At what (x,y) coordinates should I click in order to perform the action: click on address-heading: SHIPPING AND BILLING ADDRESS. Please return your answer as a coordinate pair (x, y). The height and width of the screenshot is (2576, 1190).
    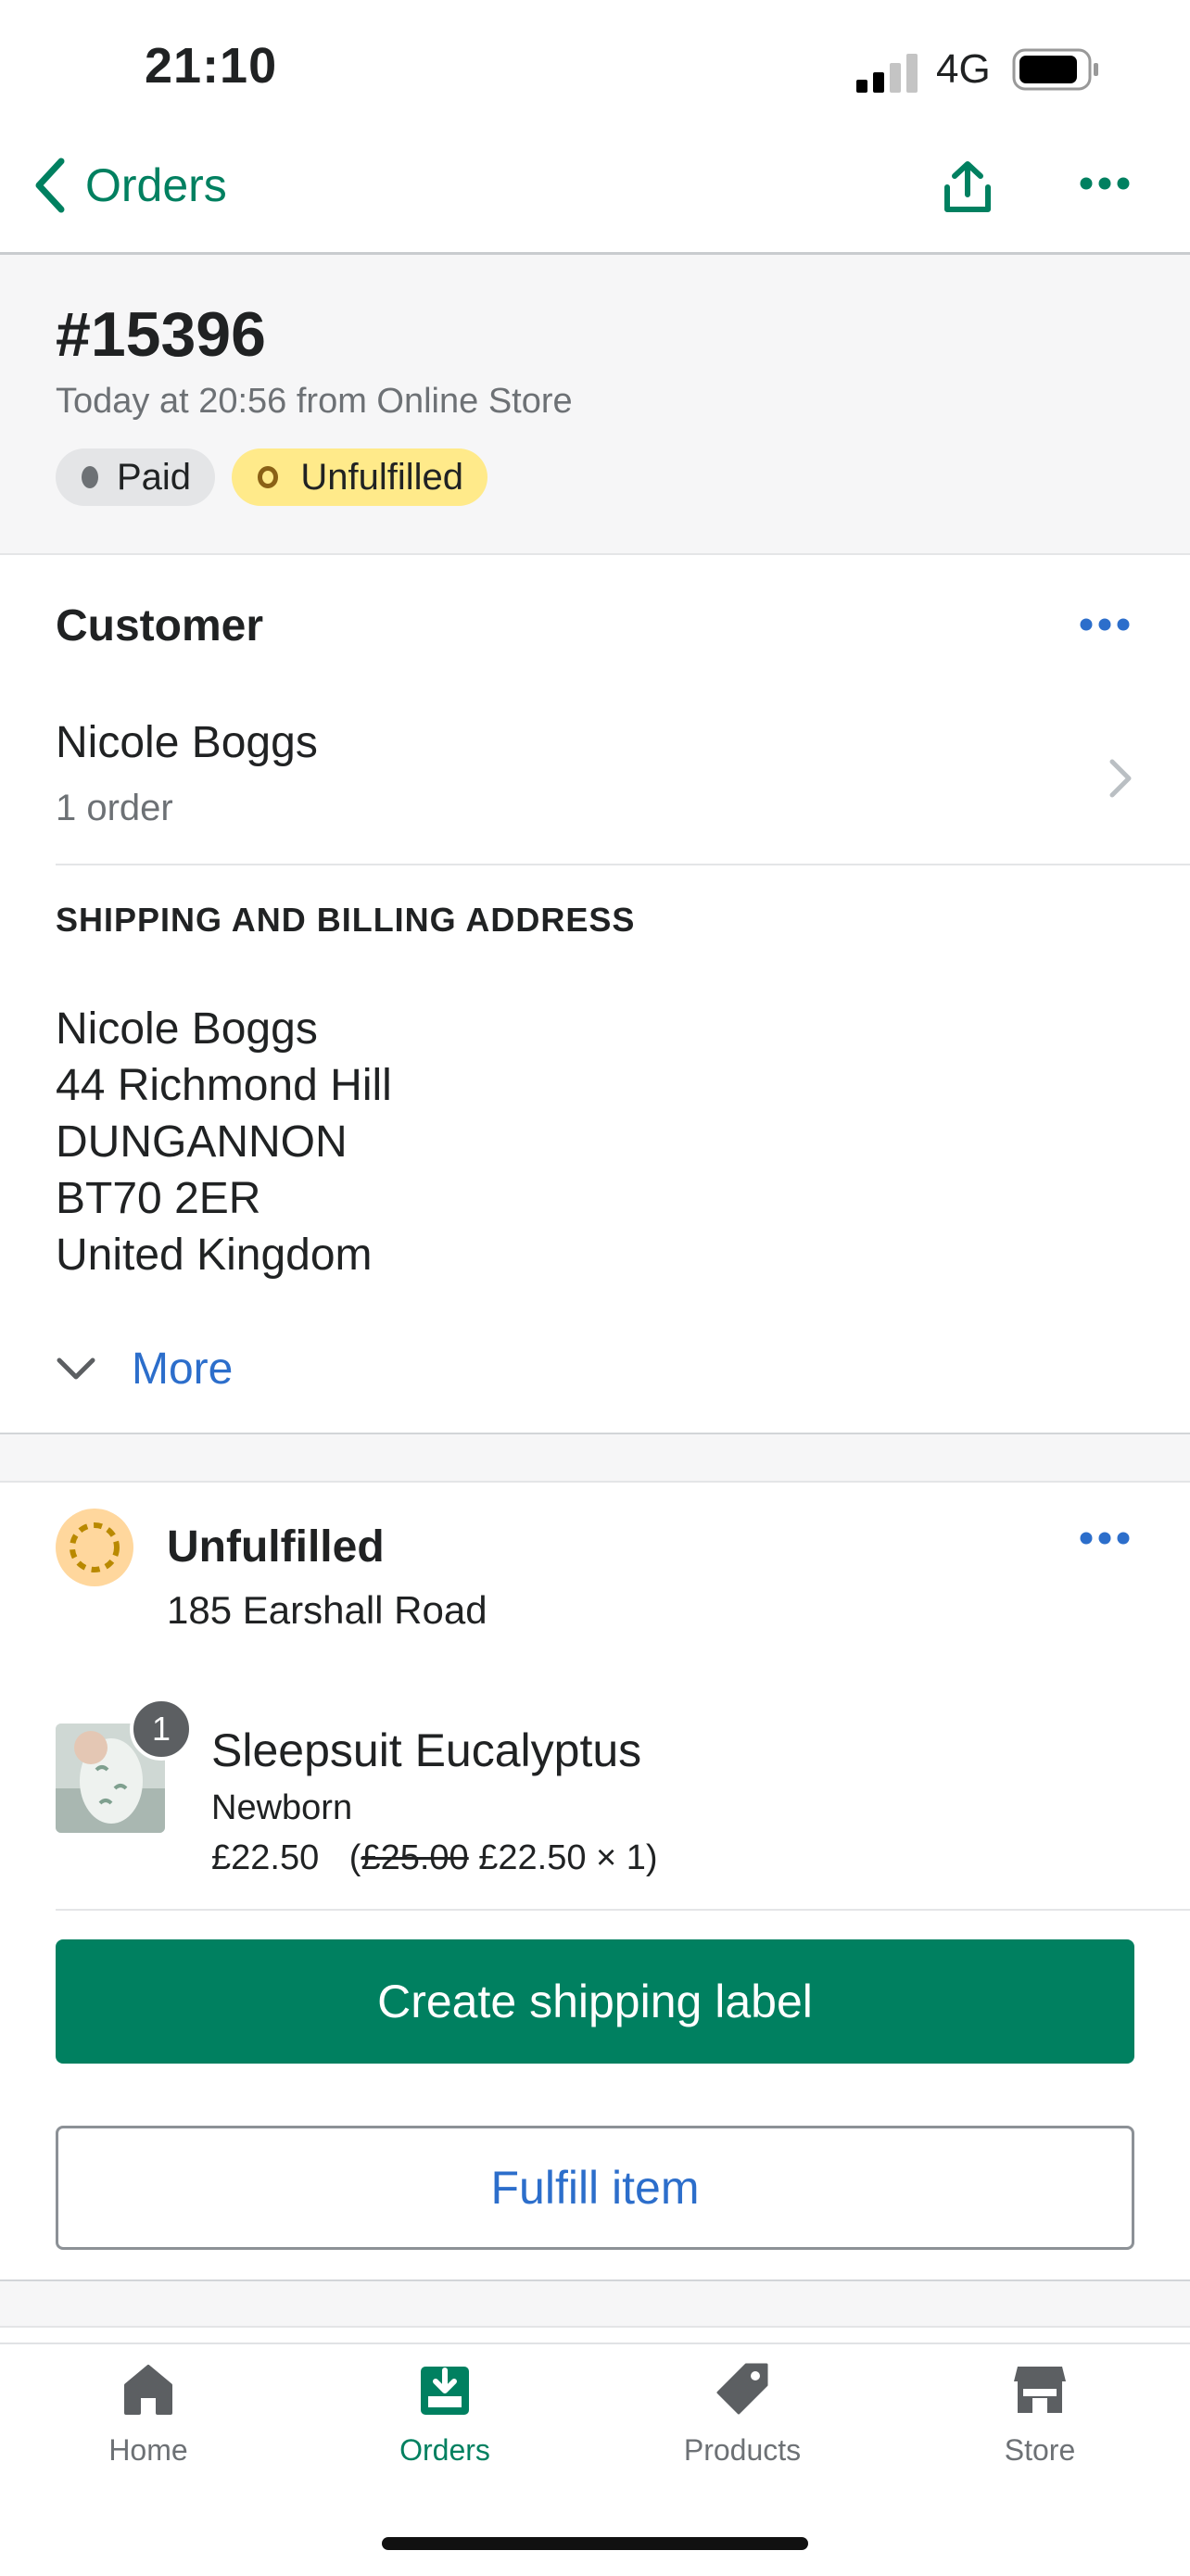
    Looking at the image, I should click on (346, 920).